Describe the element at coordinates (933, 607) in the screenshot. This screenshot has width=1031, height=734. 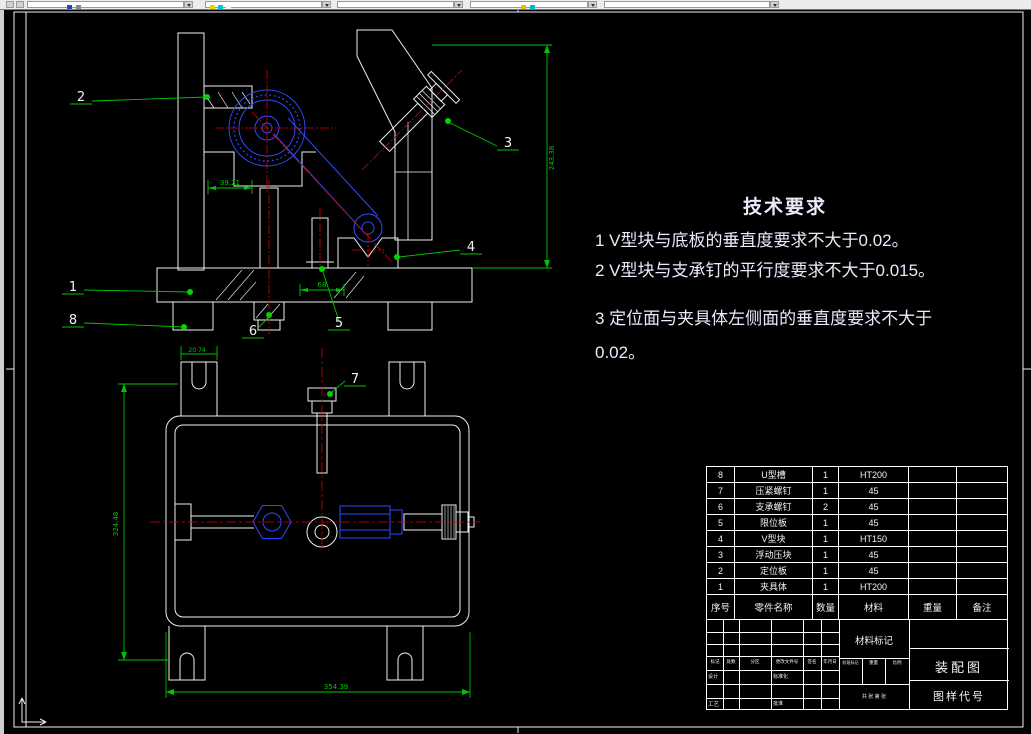
I see `bom-header-wt: 重量` at that location.